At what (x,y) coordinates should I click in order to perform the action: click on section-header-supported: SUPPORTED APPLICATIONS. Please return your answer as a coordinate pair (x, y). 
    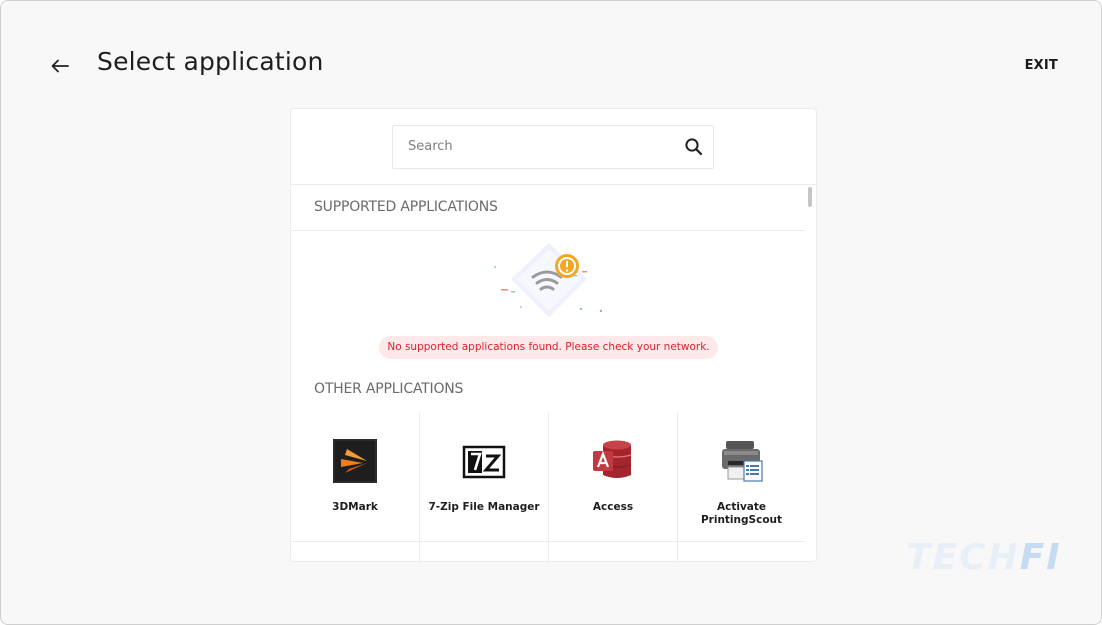
    Looking at the image, I should click on (548, 208).